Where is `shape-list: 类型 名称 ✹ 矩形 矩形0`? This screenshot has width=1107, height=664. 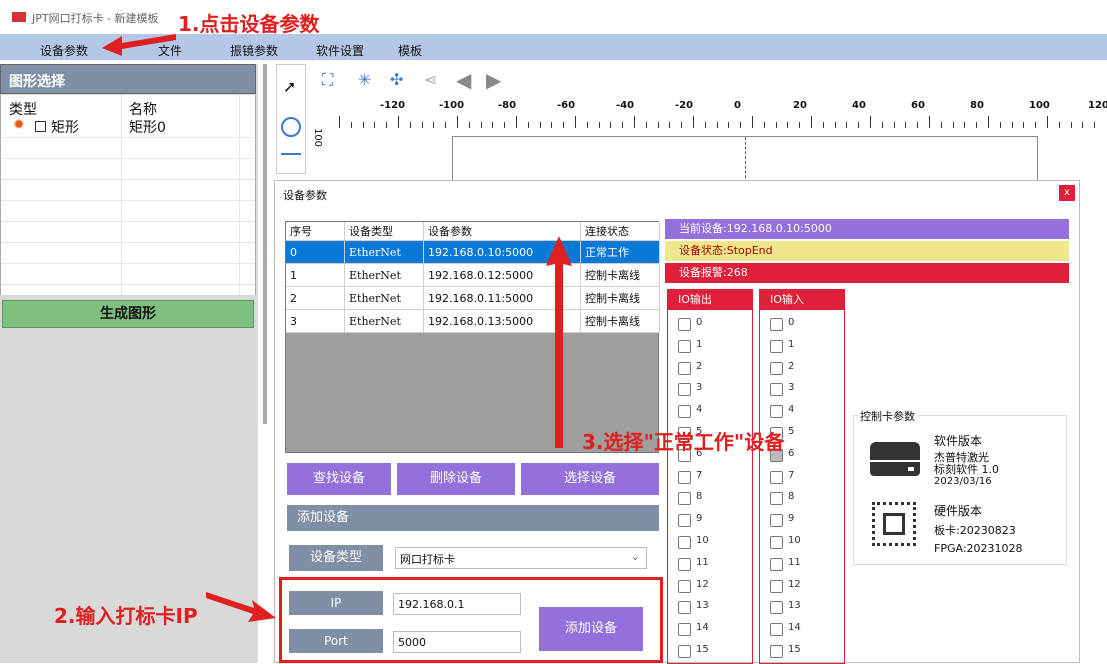
shape-list: 类型 名称 ✹ 矩形 矩形0 is located at coordinates (128, 195).